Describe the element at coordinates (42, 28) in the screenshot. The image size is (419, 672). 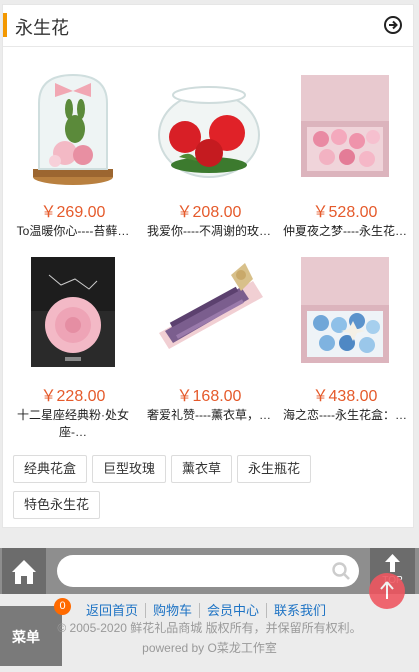
I see `section-title: 永生花` at that location.